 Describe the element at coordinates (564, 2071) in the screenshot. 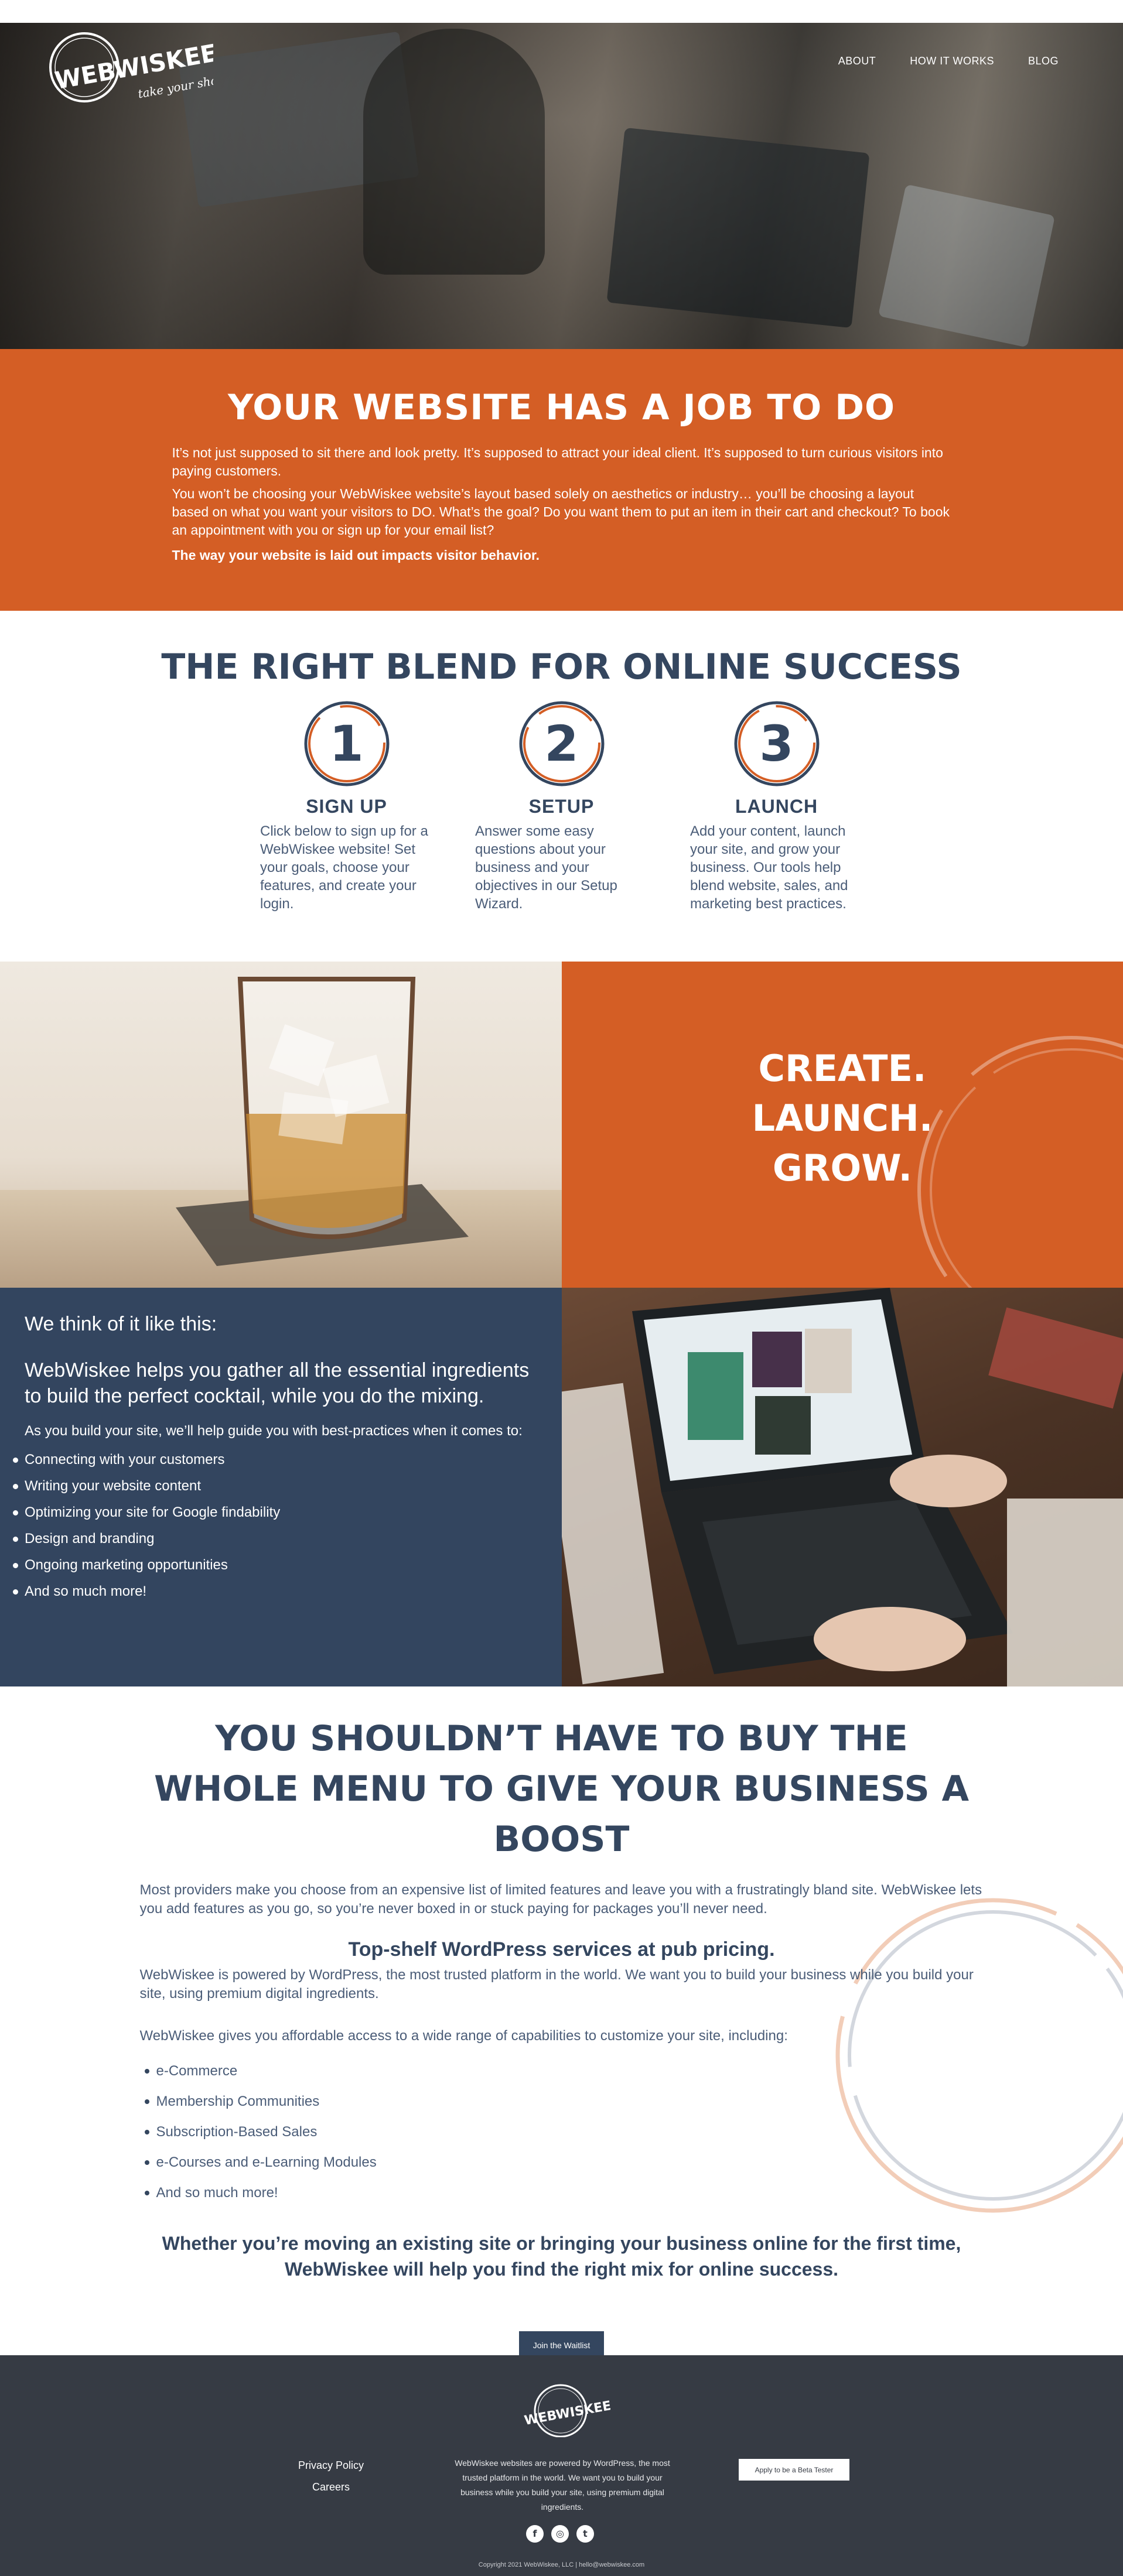

I see `list-item: e-Commerce` at that location.